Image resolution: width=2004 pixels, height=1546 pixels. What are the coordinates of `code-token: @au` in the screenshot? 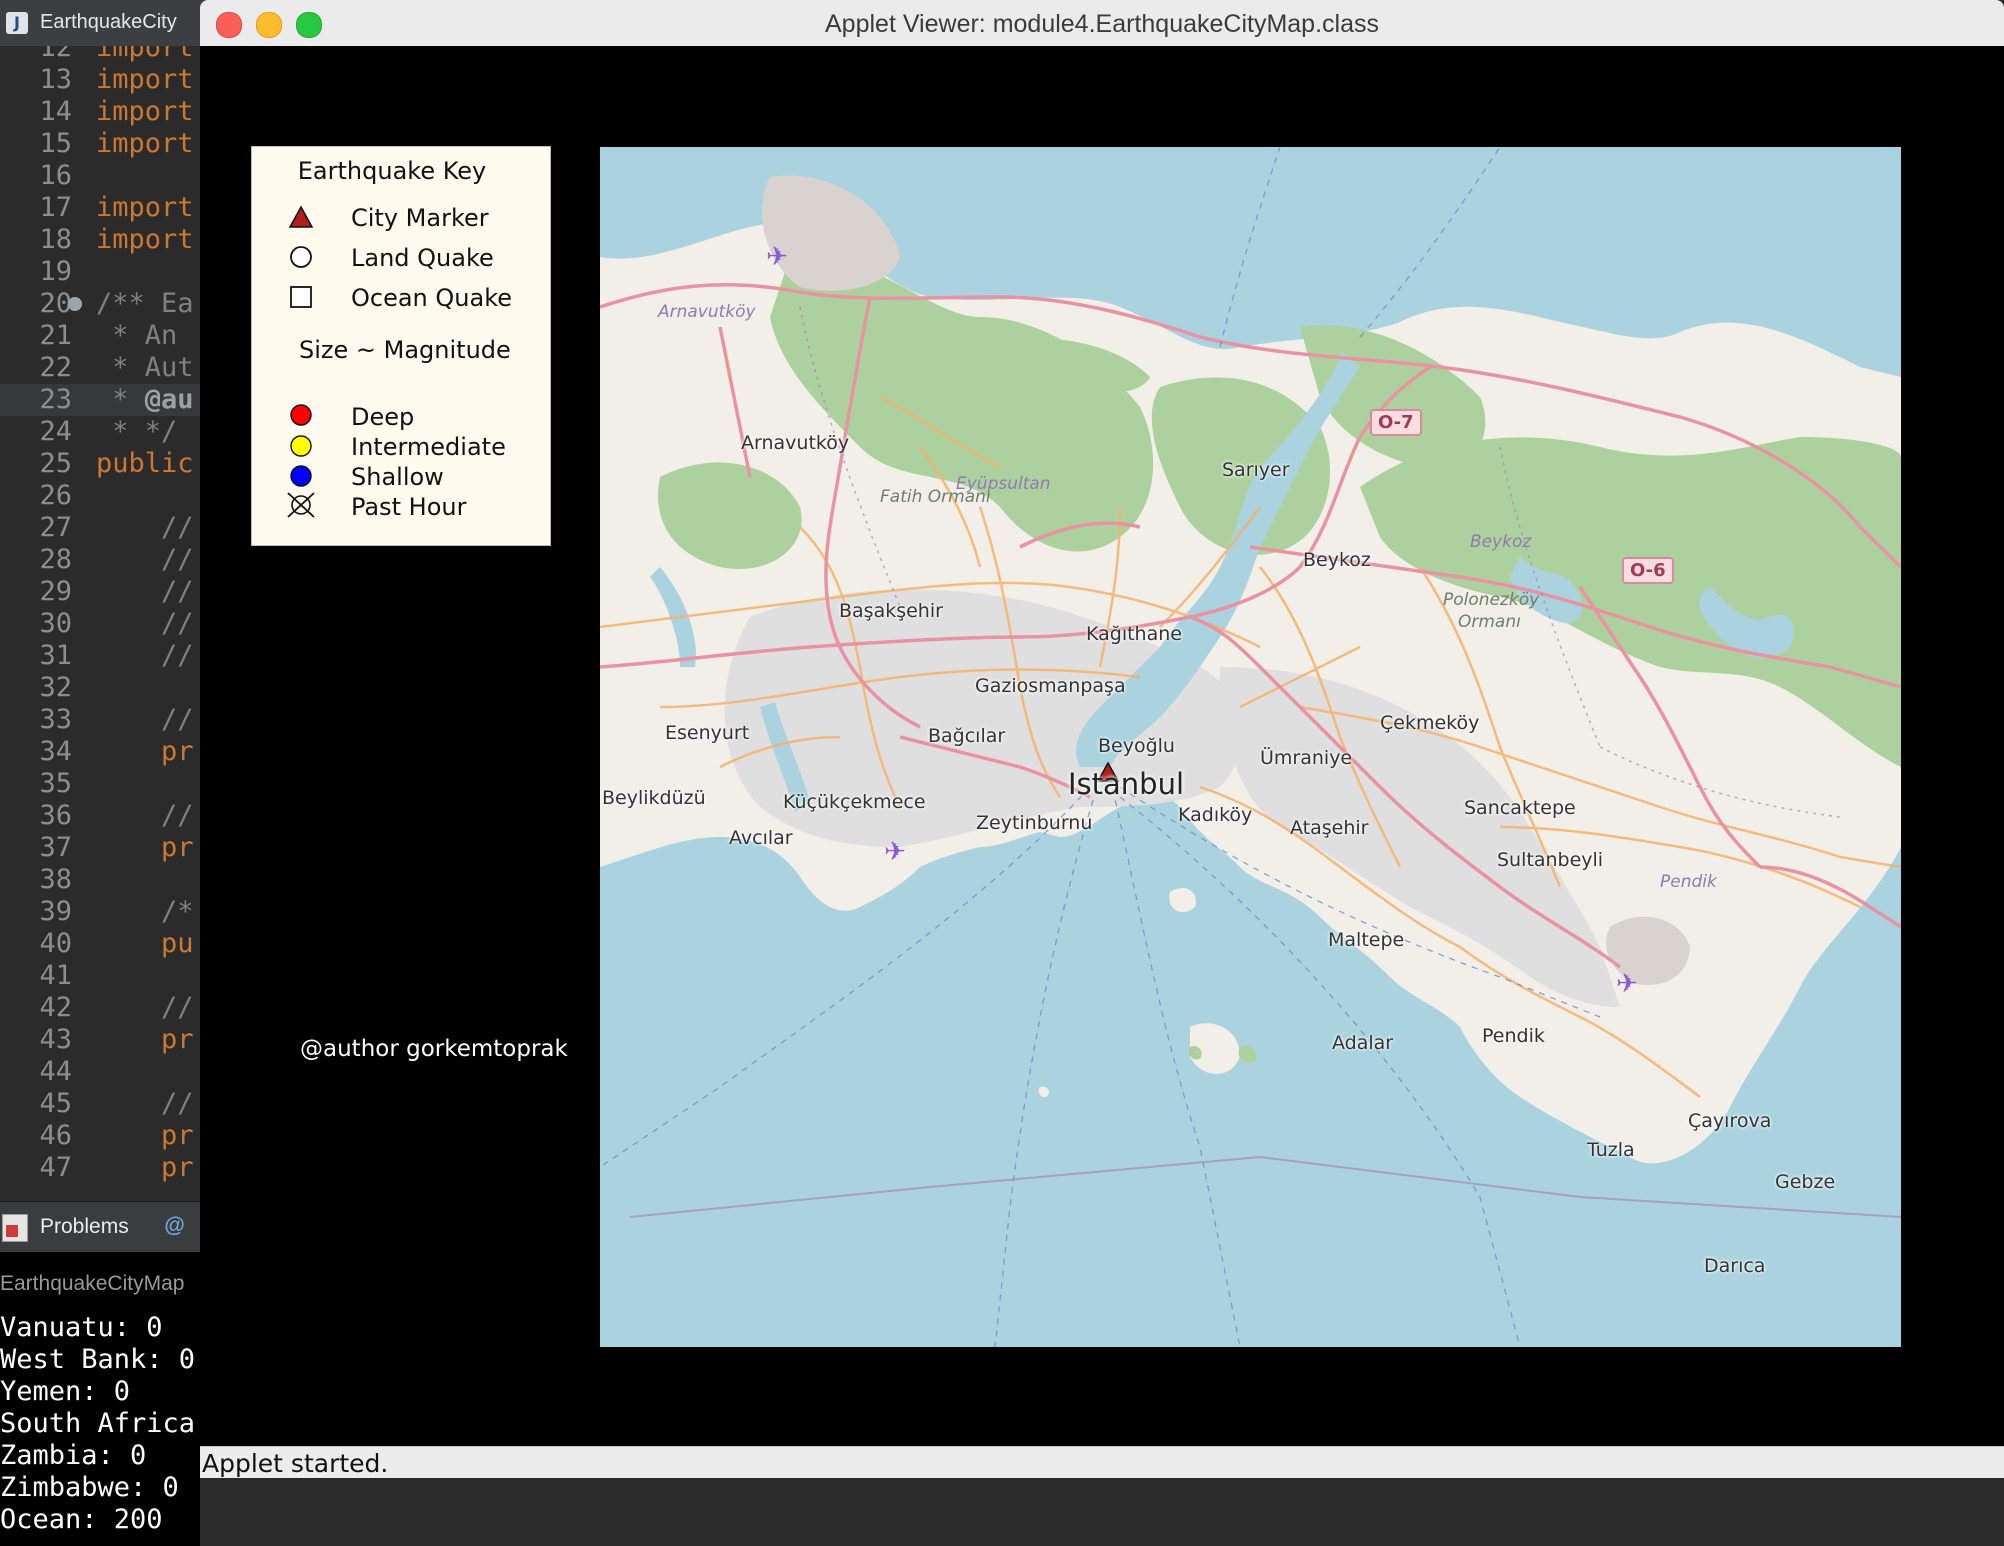 It's located at (169, 399).